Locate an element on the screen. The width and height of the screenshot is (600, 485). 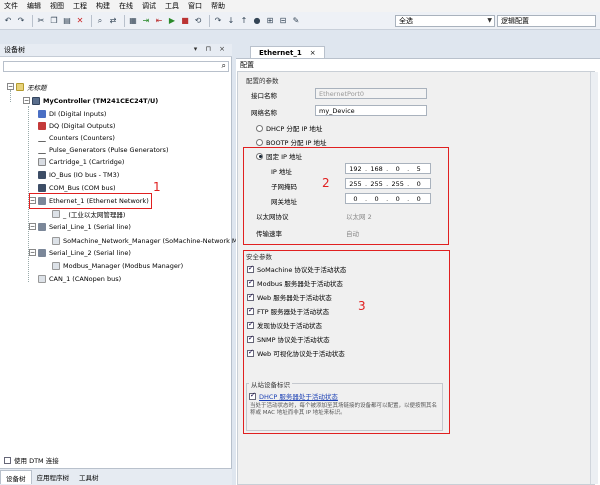
annotation-label-3: 3 is located at coordinates (362, 306).